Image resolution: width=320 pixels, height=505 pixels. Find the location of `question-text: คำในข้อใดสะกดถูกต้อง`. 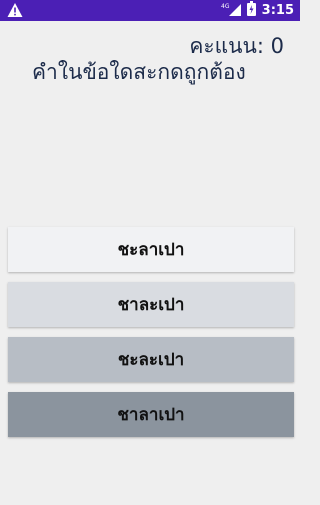

question-text: คำในข้อใดสะกดถูกต้อง is located at coordinates (139, 72).